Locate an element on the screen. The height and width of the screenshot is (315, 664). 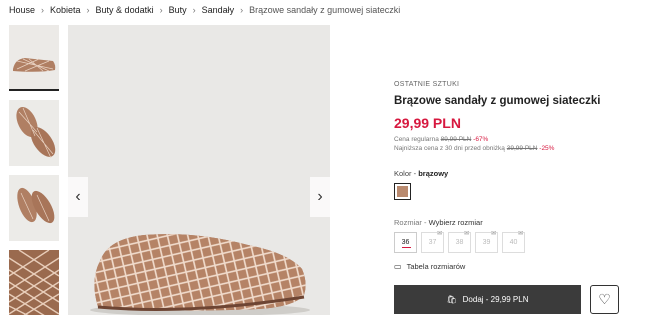
size-option-36: 36 is located at coordinates (405, 242).